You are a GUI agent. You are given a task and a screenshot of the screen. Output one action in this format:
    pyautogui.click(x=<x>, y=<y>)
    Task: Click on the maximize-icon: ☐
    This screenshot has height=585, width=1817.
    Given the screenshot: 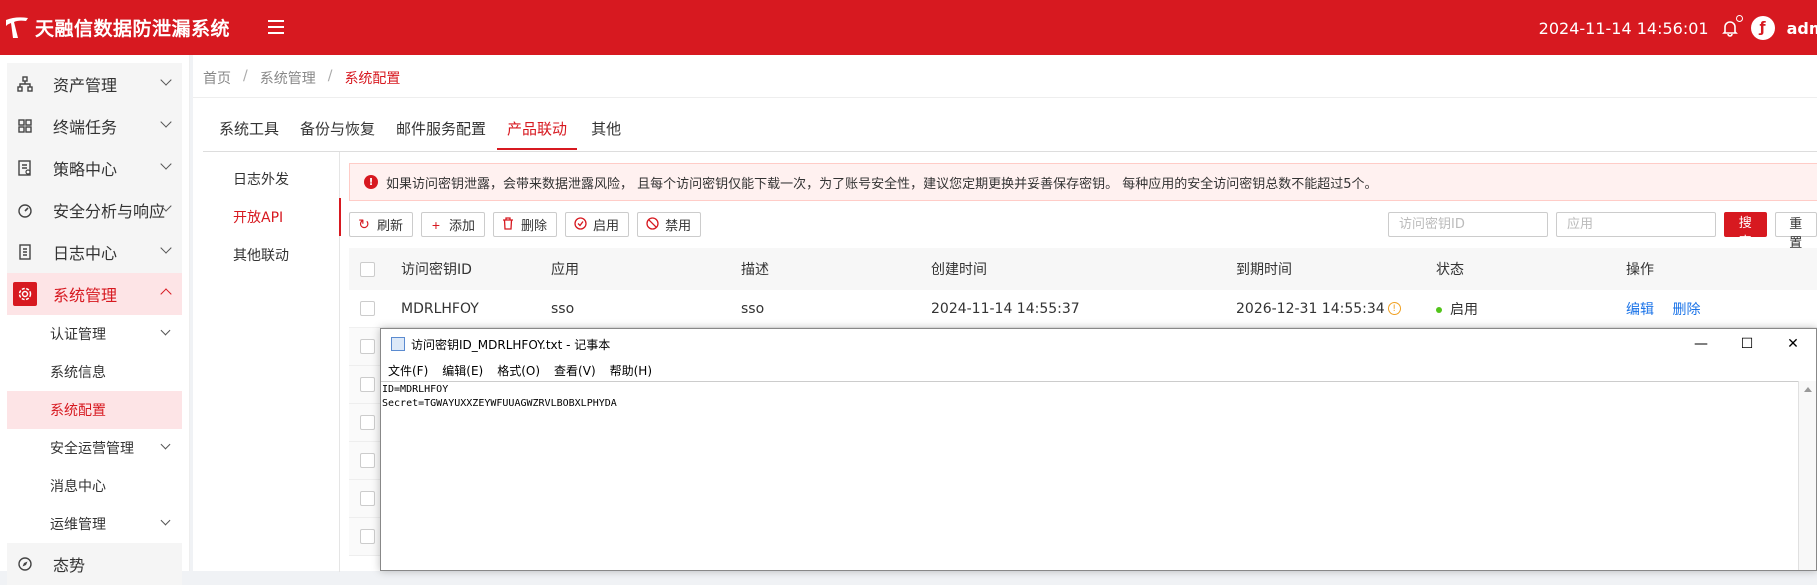 What is the action you would take?
    pyautogui.click(x=1747, y=344)
    